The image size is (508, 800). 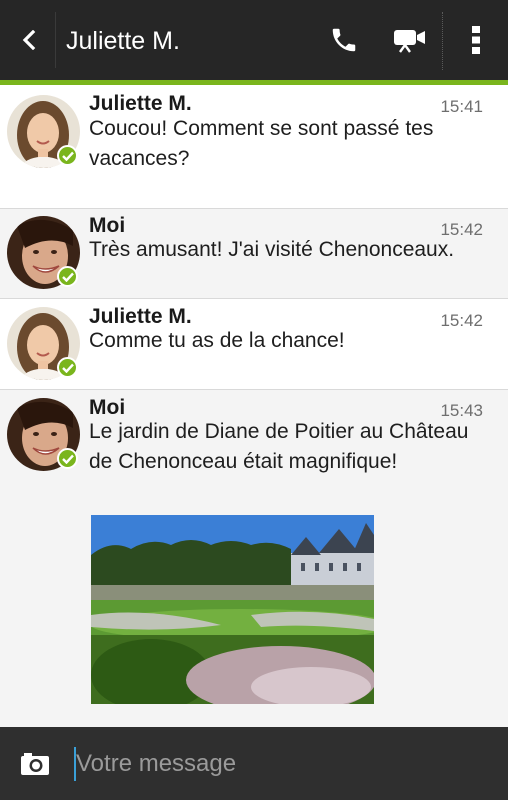 I want to click on message-text: Très amusant! J'ai visité Chenonceaux., so click(x=272, y=249).